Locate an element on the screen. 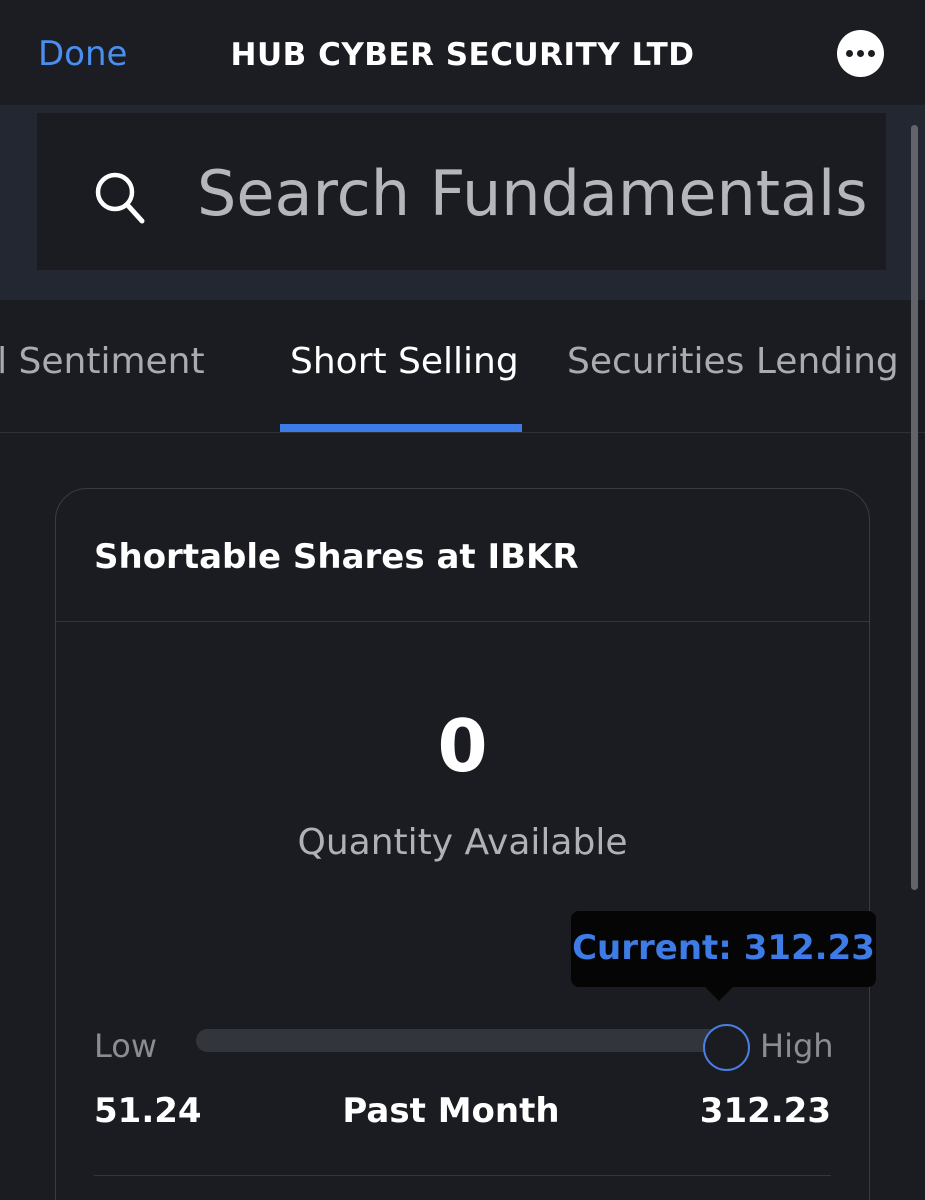  quantity-label: Quantity Available is located at coordinates (462, 842).